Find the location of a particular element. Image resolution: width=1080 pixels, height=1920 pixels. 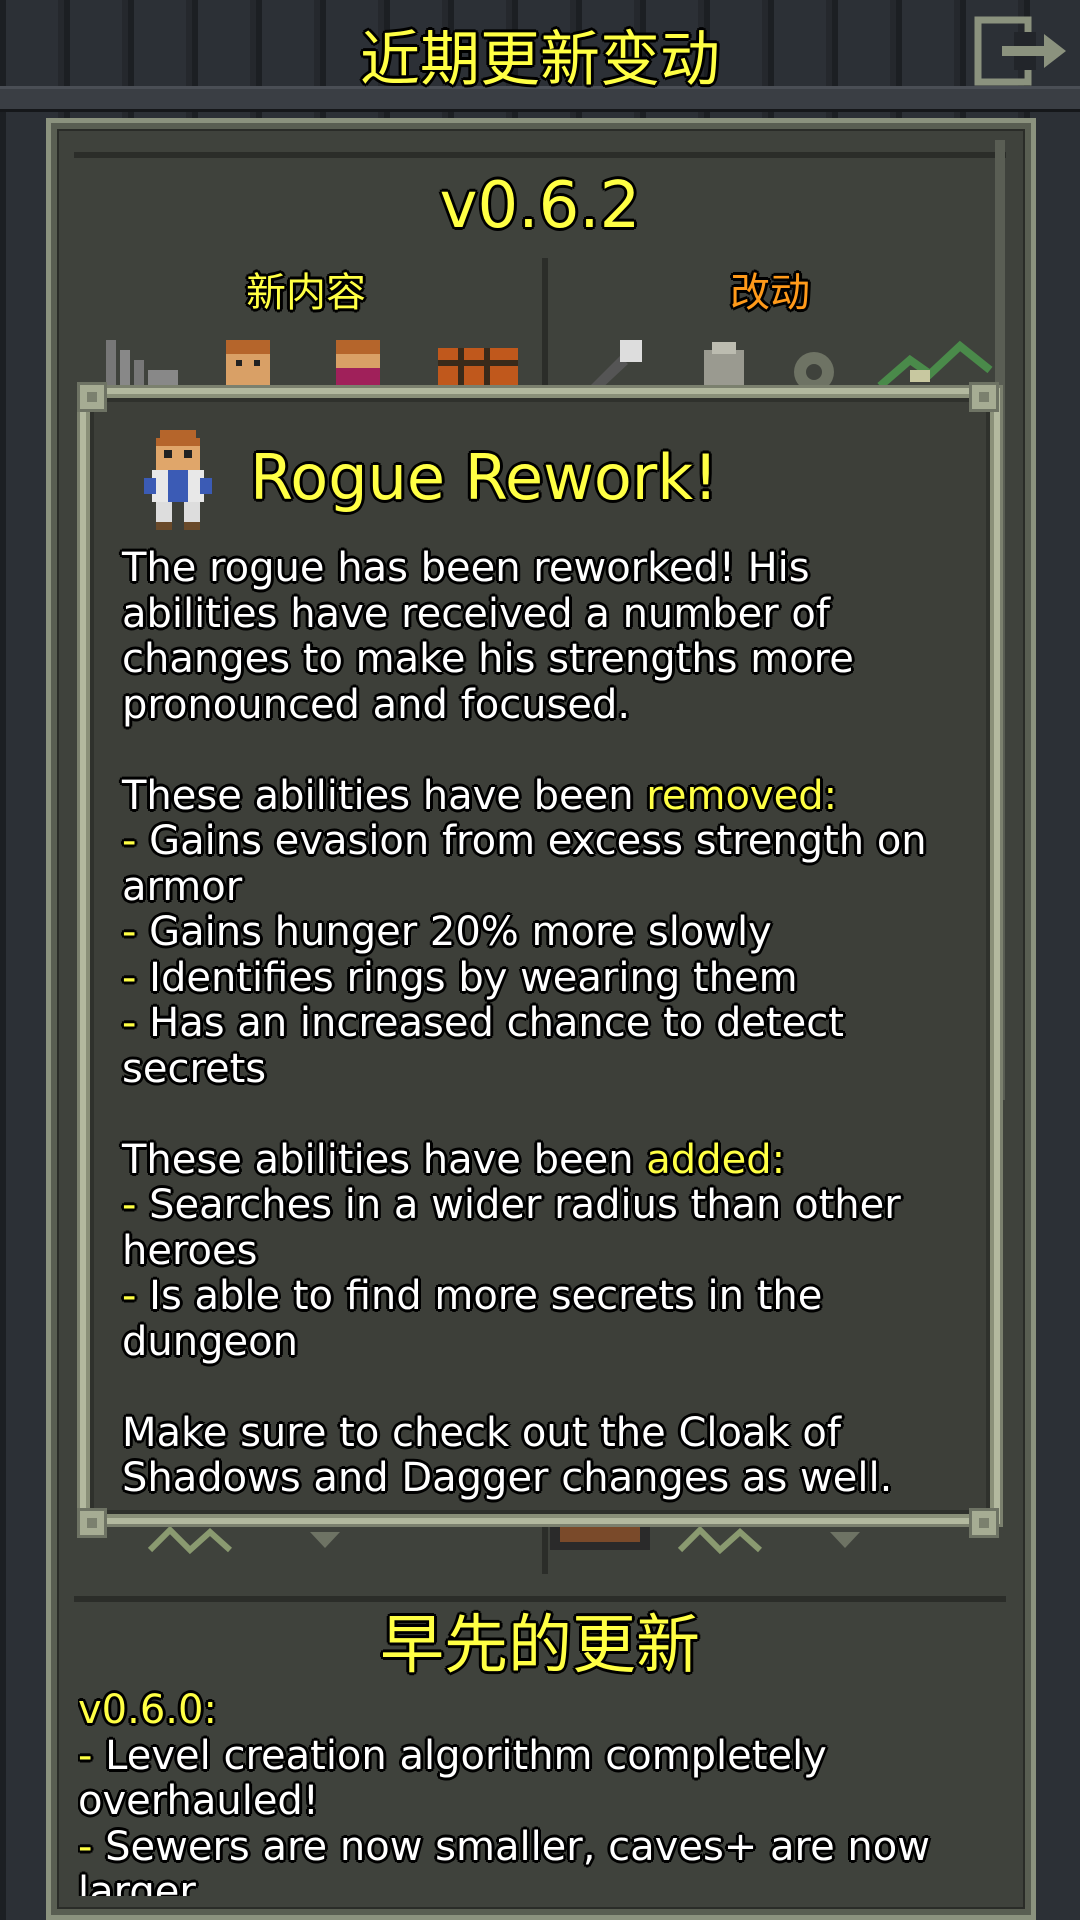

dialog-title: Rogue Rework! is located at coordinates (484, 477).